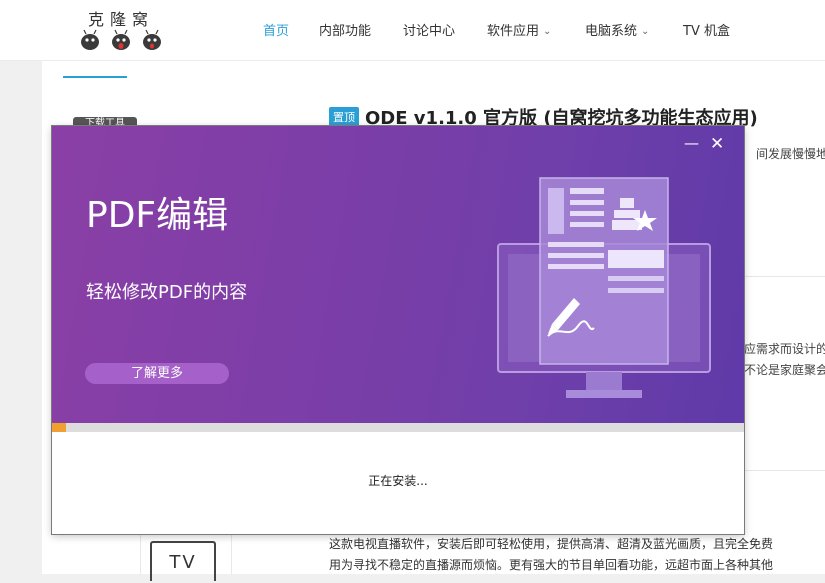 Image resolution: width=825 pixels, height=583 pixels. What do you see at coordinates (157, 373) in the screenshot?
I see `learn-more-button: 了解更多` at bounding box center [157, 373].